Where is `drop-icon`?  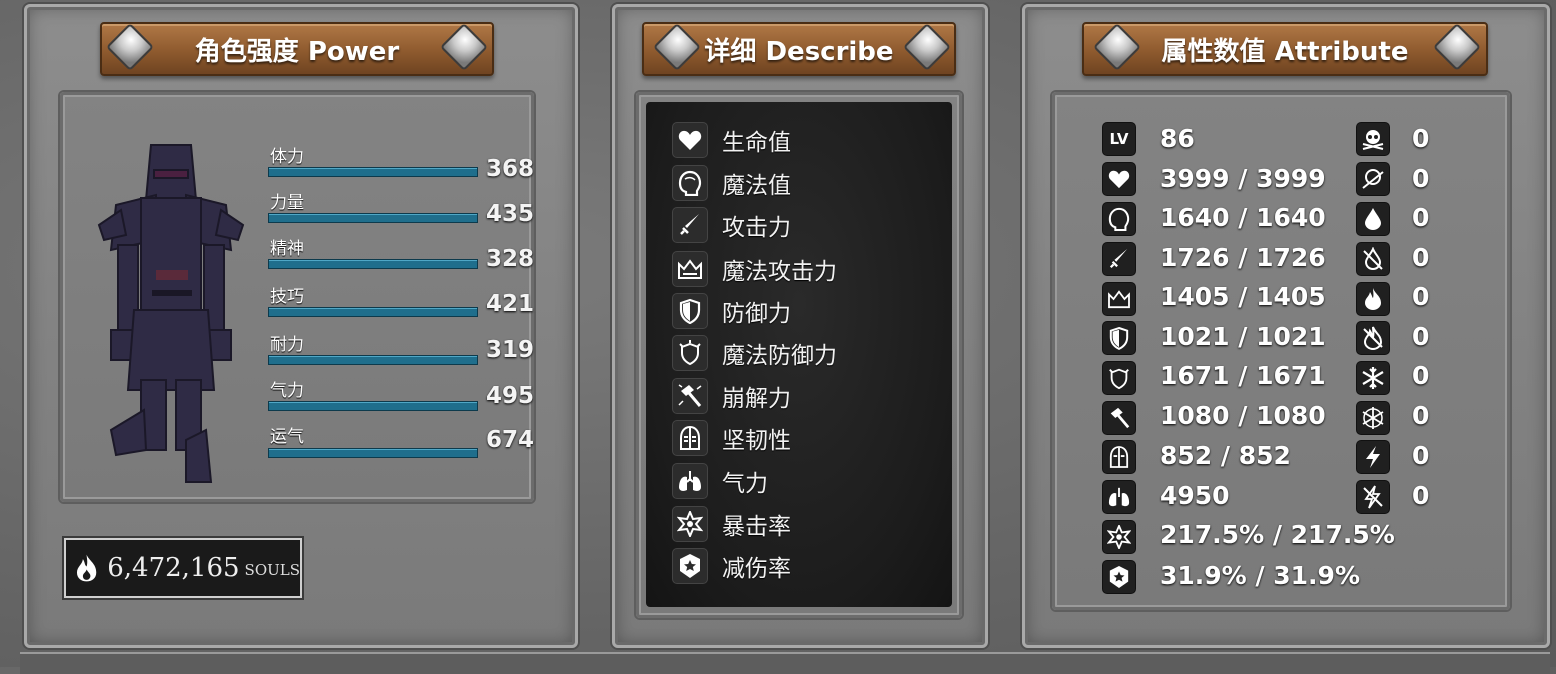
drop-icon is located at coordinates (1373, 219).